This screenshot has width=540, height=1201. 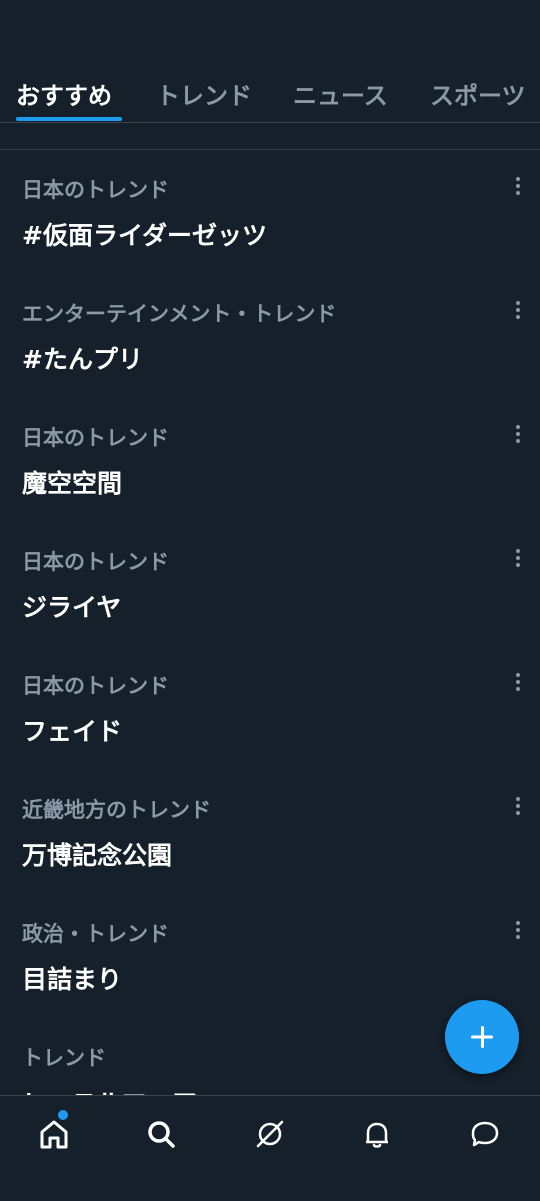 What do you see at coordinates (64, 1058) in the screenshot?
I see `trend-context: トレンド` at bounding box center [64, 1058].